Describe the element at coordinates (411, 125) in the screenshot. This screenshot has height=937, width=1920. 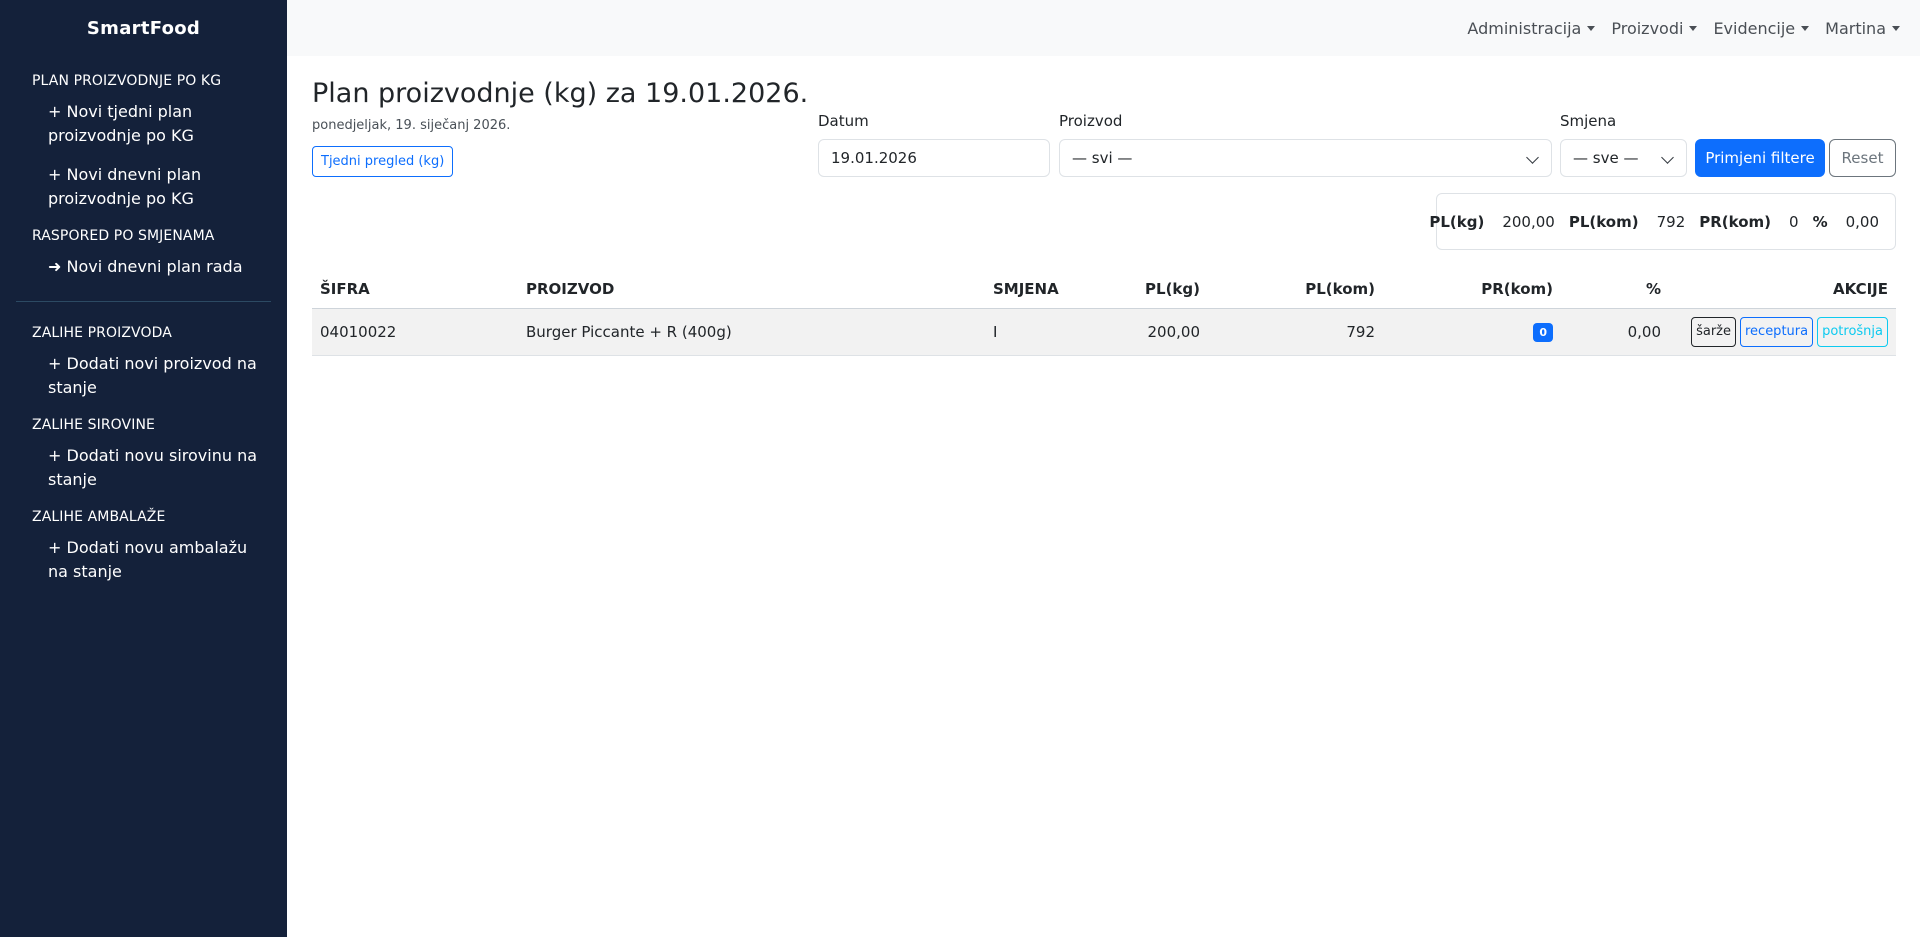
I see `page-subtitle: ponedjeljak, 19. siječanj 2026.` at that location.